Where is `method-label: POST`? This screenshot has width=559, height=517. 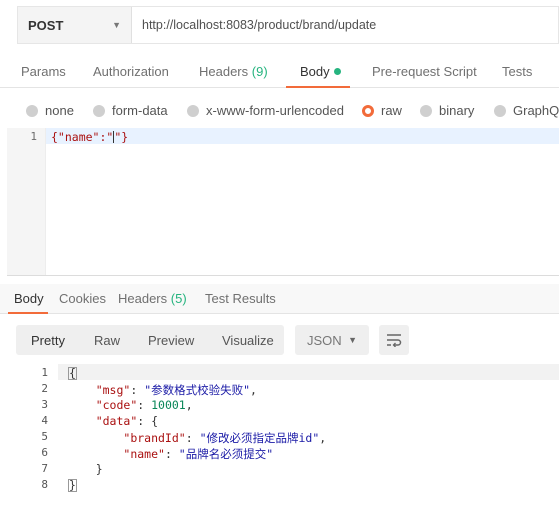
method-label: POST is located at coordinates (46, 25).